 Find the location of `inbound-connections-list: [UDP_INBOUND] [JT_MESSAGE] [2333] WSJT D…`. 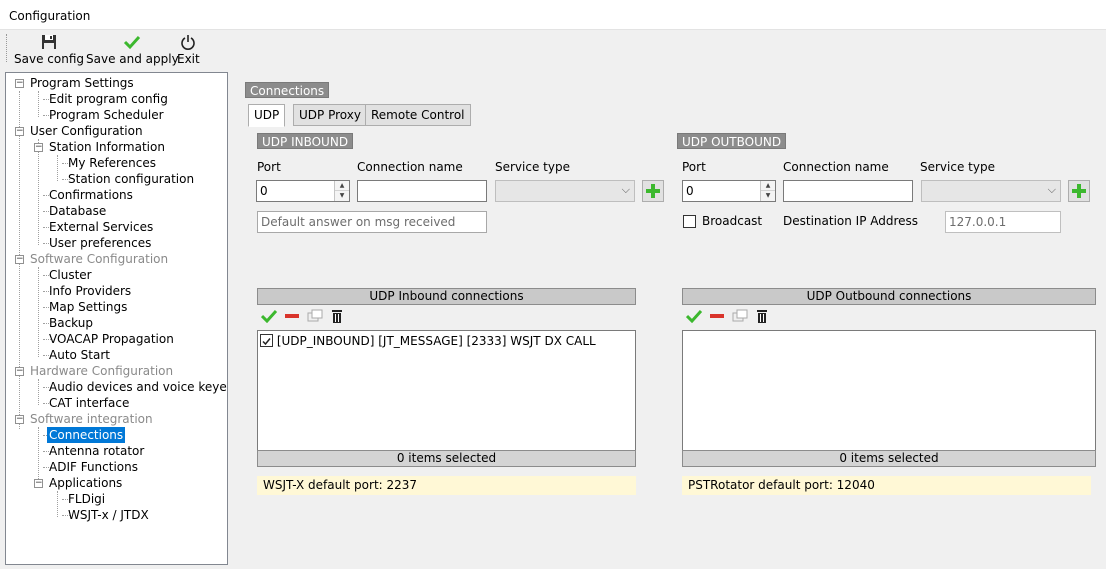

inbound-connections-list: [UDP_INBOUND] [JT_MESSAGE] [2333] WSJT D… is located at coordinates (446, 390).